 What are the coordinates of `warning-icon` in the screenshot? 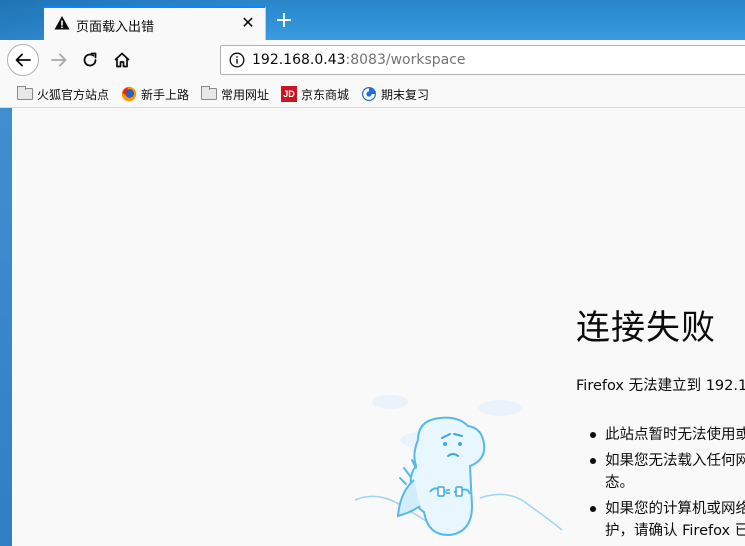 It's located at (62, 23).